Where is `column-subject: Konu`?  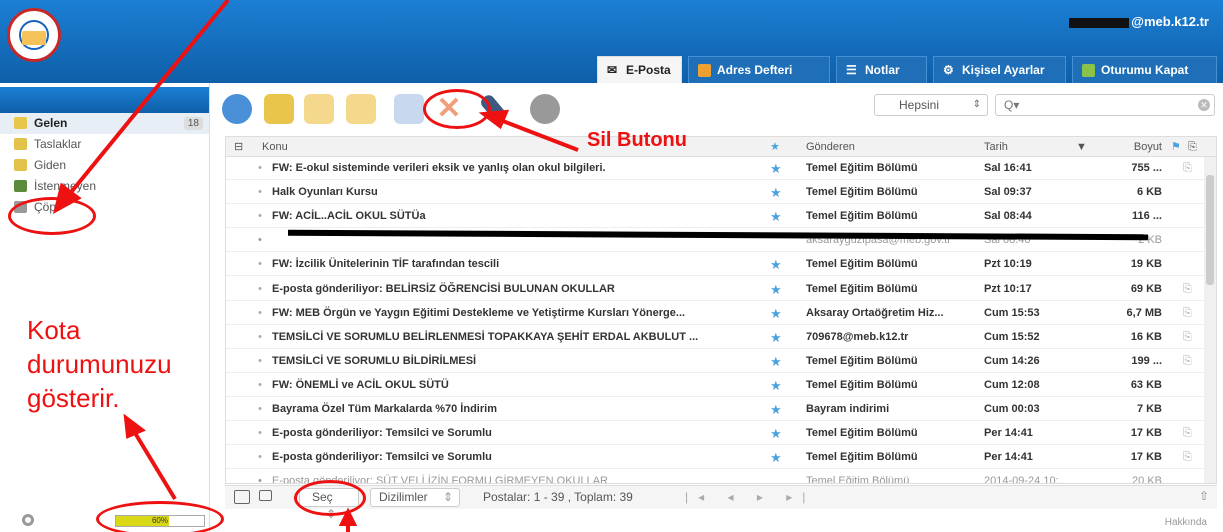
column-subject: Konu is located at coordinates (275, 147).